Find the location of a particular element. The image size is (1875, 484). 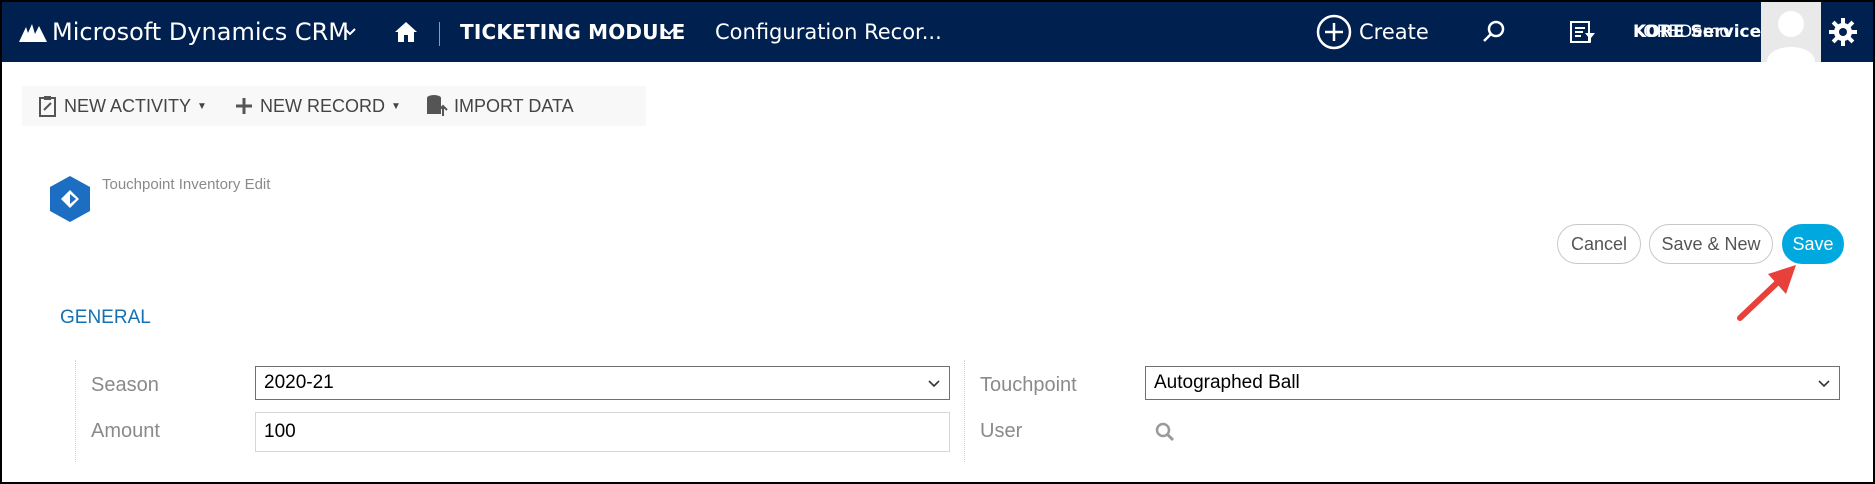

import-data-icon is located at coordinates (437, 105).